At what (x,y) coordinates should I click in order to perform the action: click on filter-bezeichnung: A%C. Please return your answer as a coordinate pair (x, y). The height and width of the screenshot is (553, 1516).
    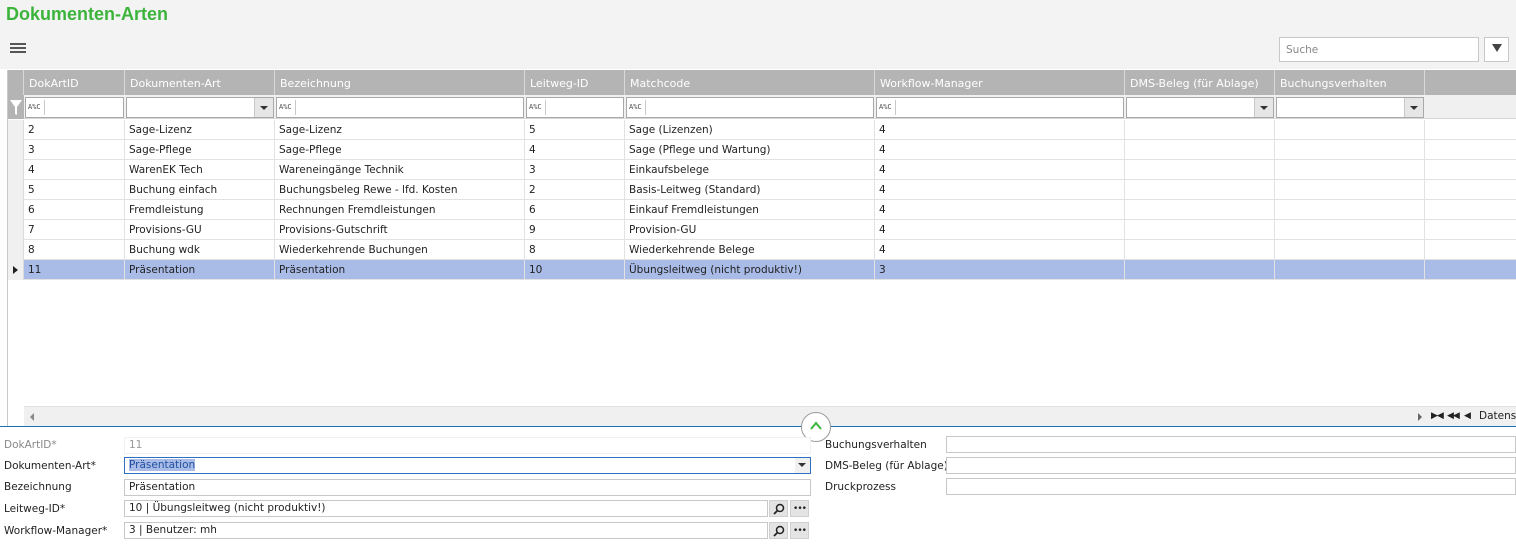
    Looking at the image, I should click on (400, 107).